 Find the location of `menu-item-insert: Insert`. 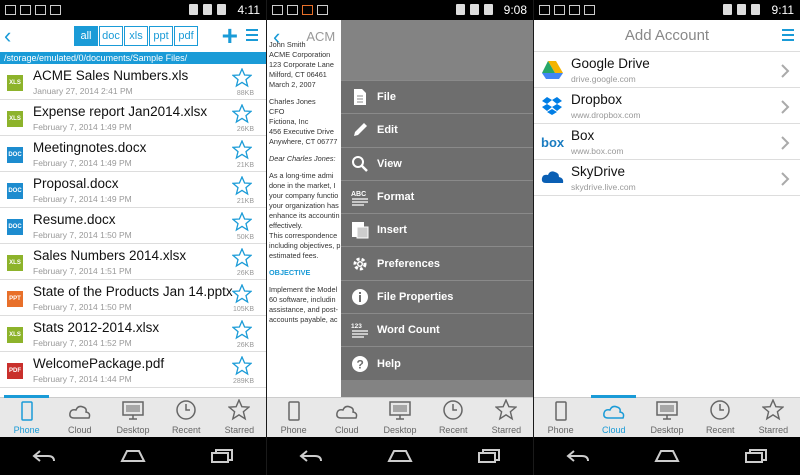

menu-item-insert: Insert is located at coordinates (437, 230).